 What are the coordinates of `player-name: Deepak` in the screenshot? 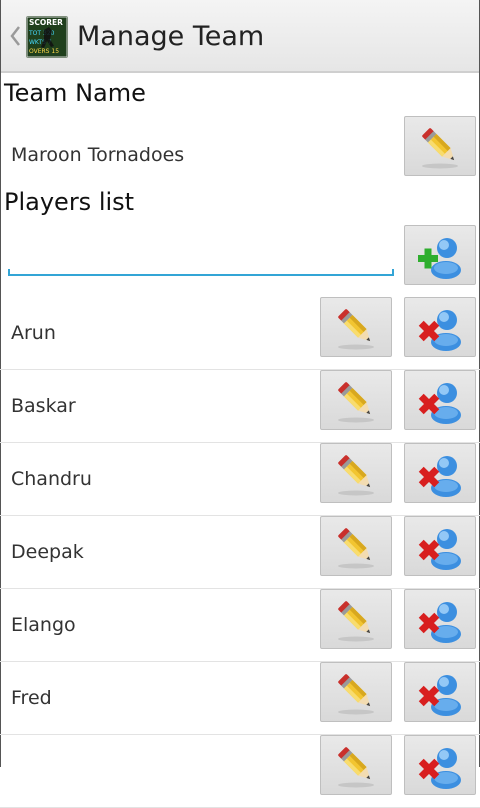 It's located at (47, 552).